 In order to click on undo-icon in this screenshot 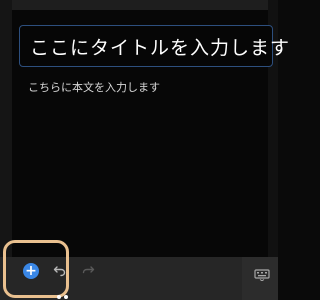, I will do `click(59, 271)`.